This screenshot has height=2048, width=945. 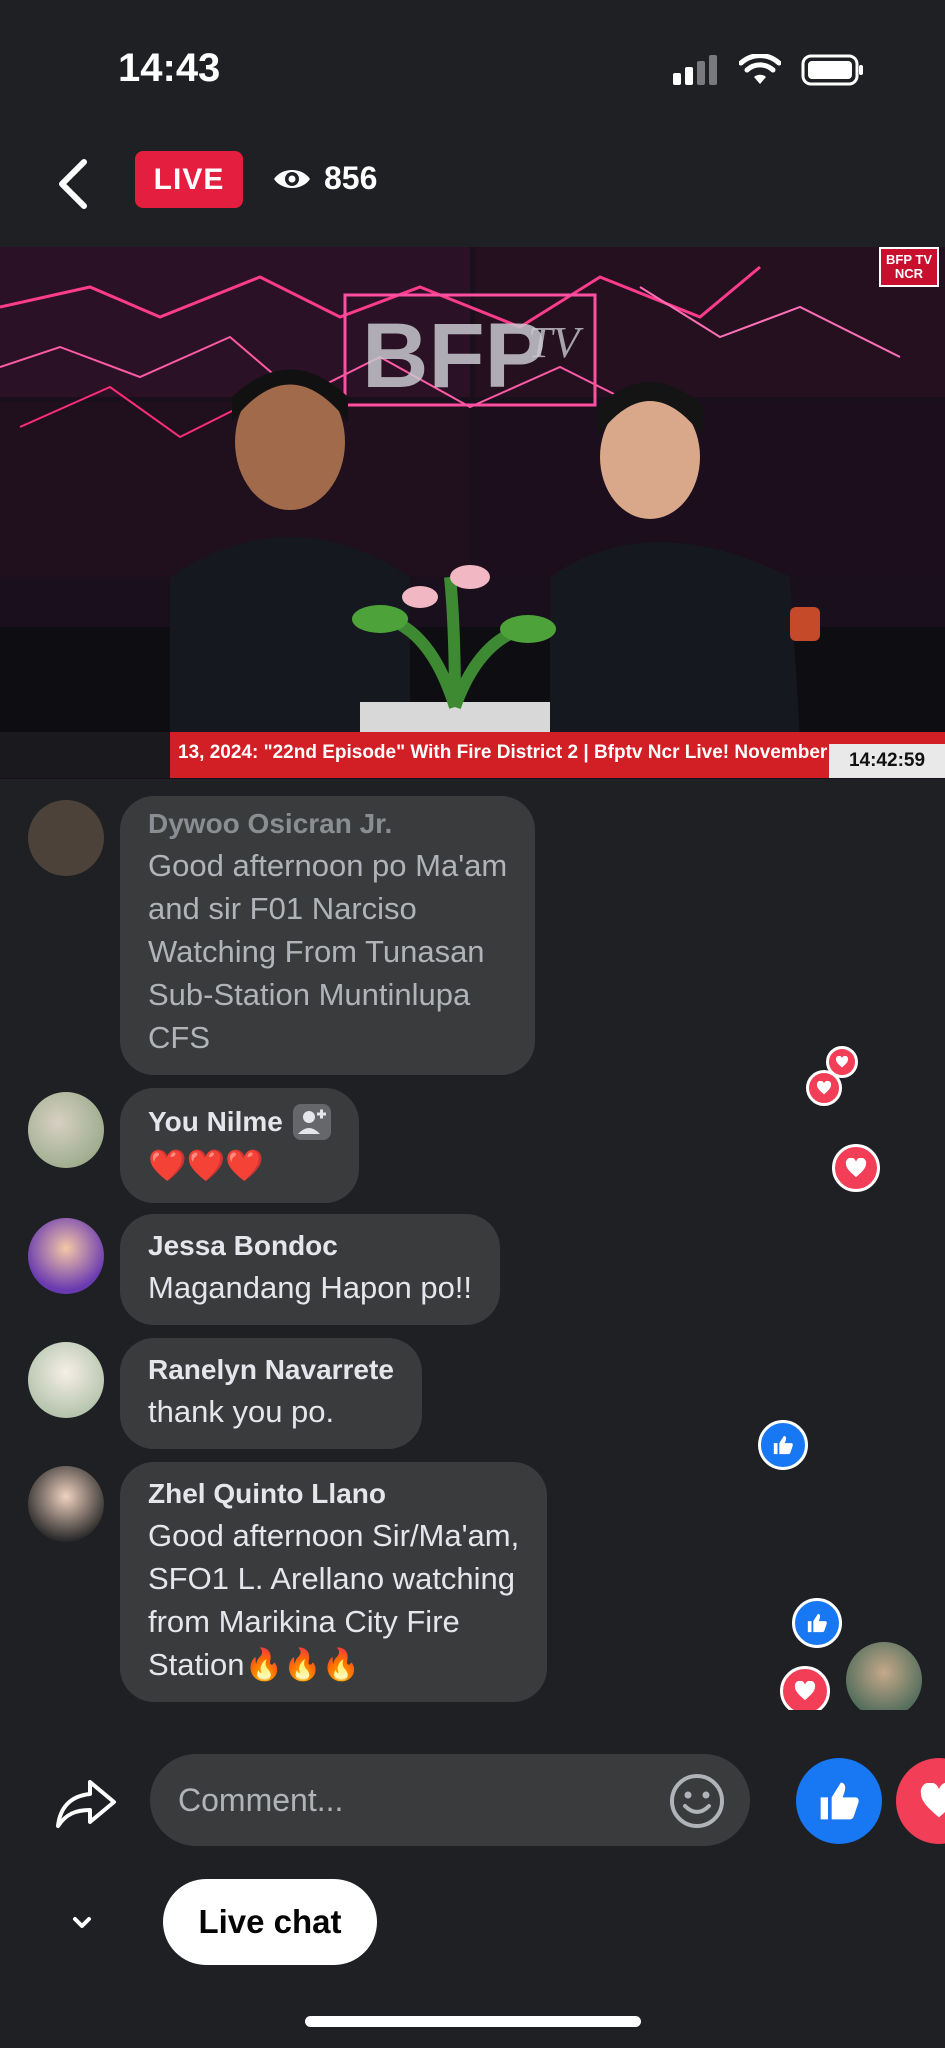 I want to click on love-button, so click(x=920, y=1801).